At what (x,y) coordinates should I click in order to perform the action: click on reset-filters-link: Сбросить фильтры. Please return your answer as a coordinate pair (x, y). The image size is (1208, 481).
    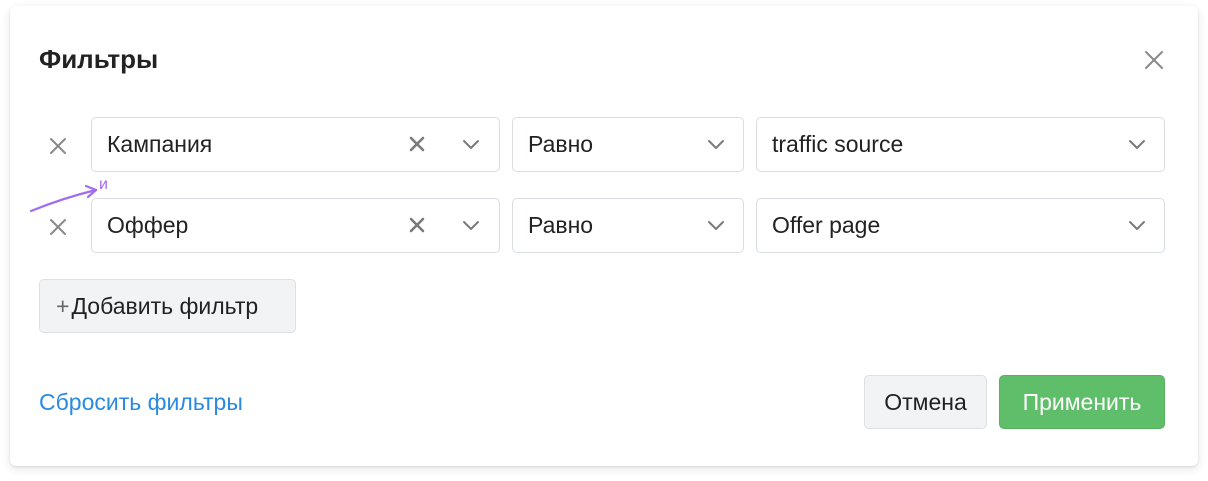
    Looking at the image, I should click on (141, 402).